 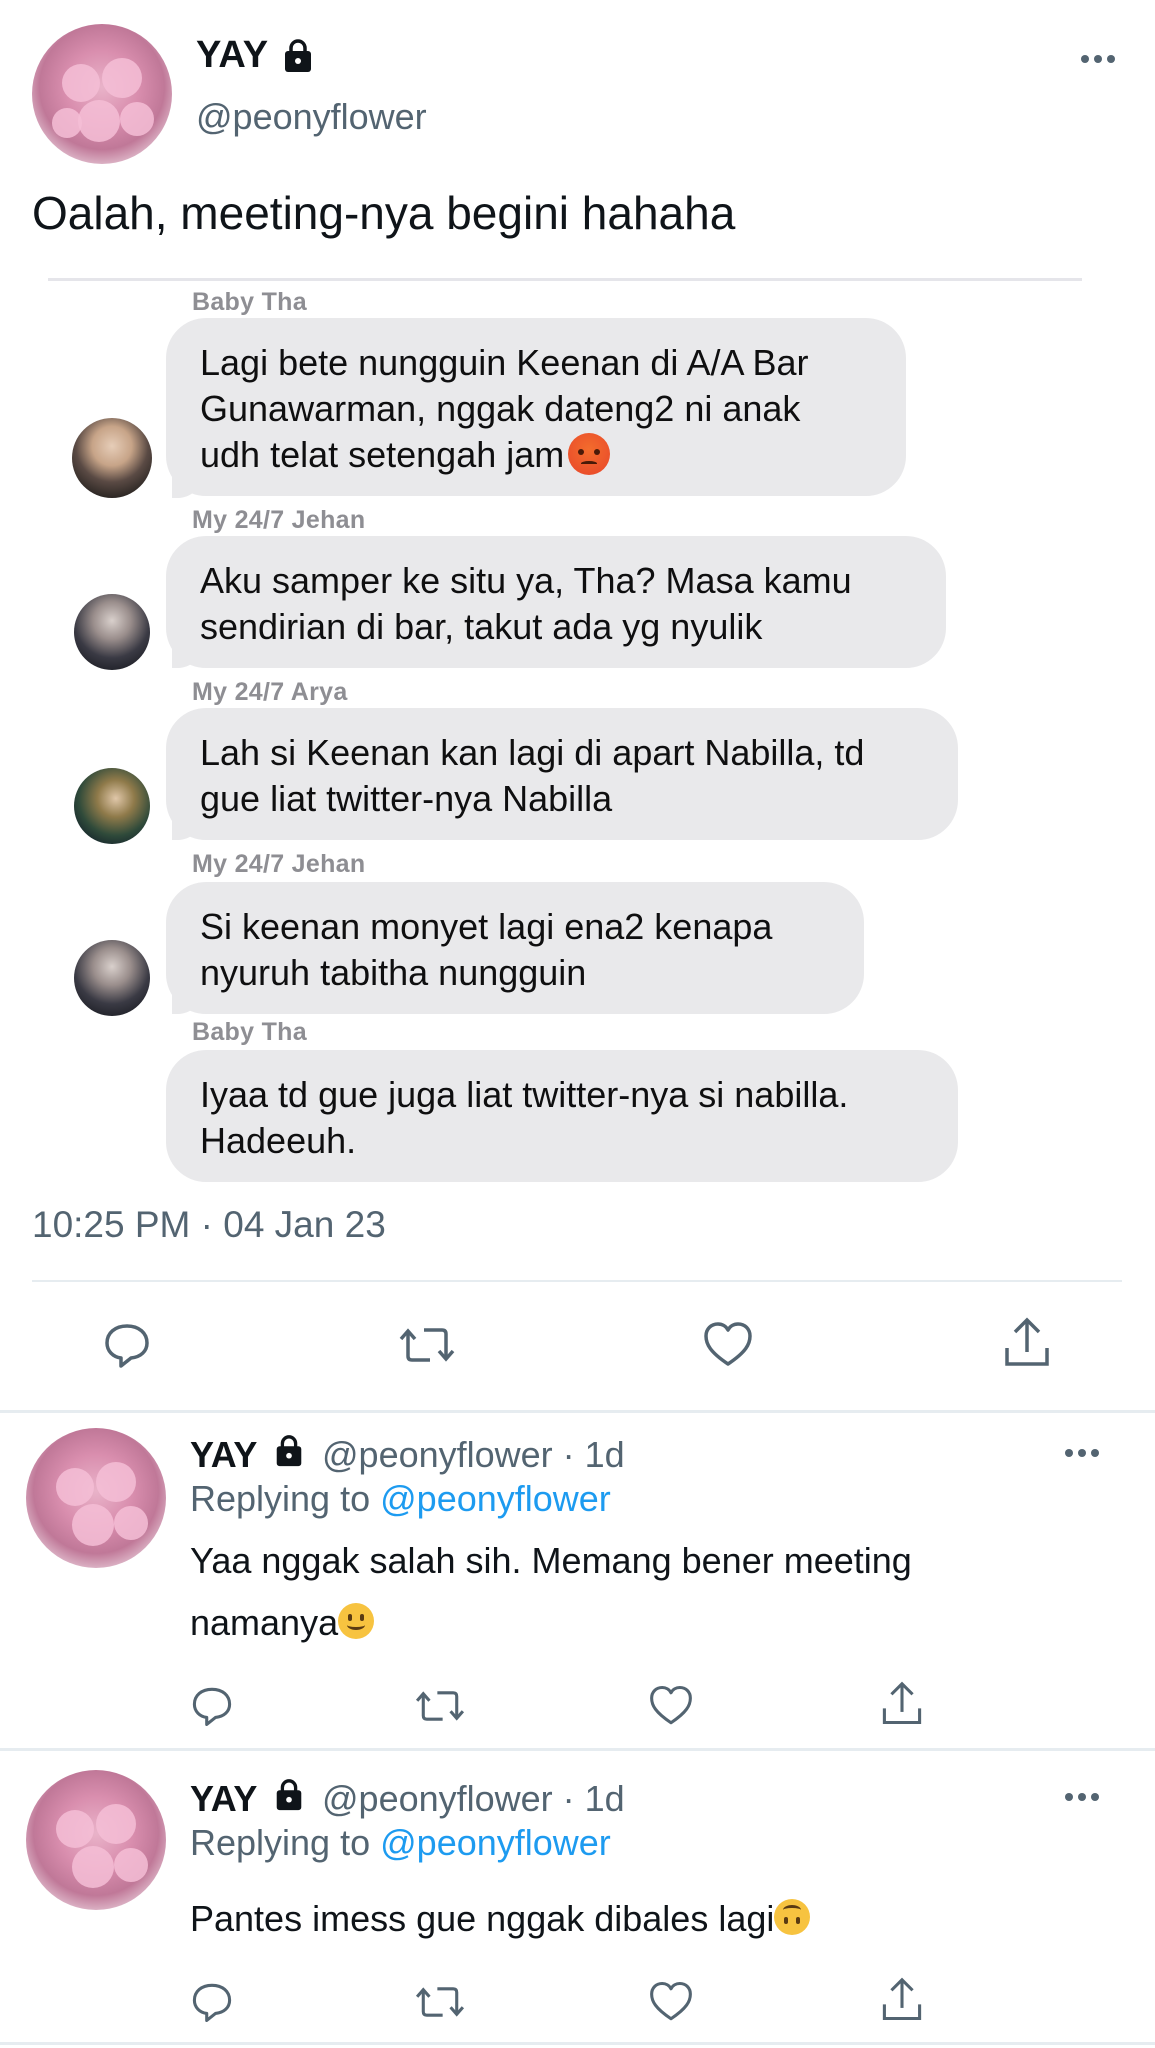 What do you see at coordinates (481, 626) in the screenshot?
I see `chat-line: sendirian di bar, takut ada yg nyulik` at bounding box center [481, 626].